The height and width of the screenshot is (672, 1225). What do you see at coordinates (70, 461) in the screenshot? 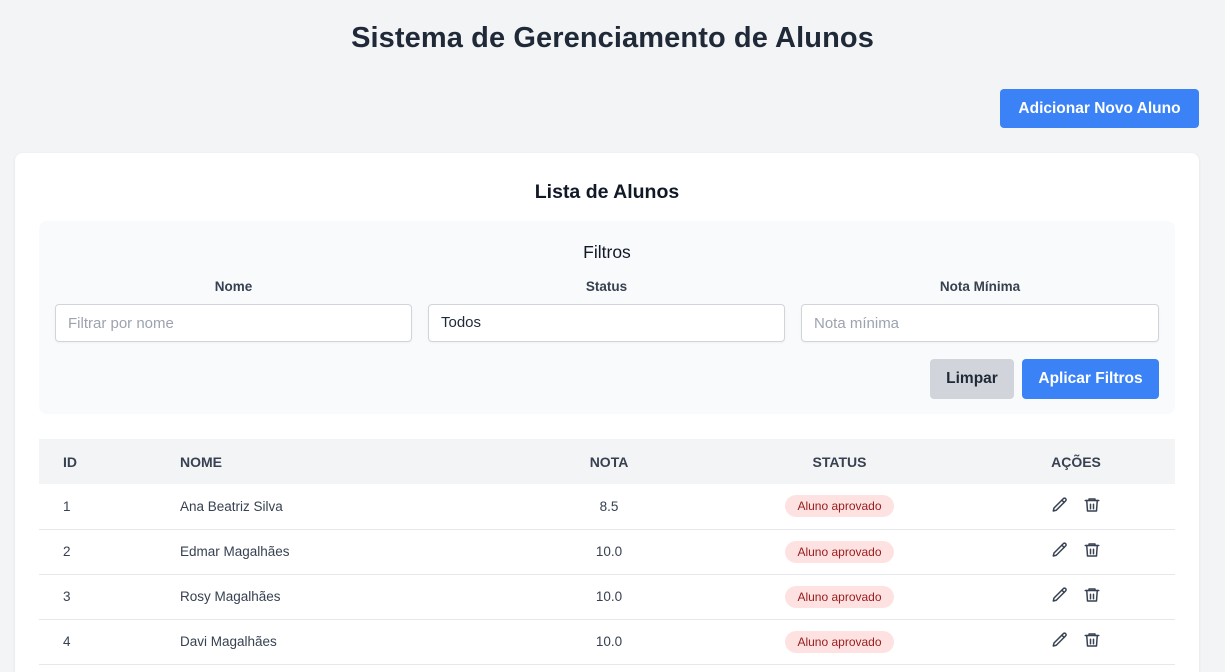
I see `column-header-id: ID` at bounding box center [70, 461].